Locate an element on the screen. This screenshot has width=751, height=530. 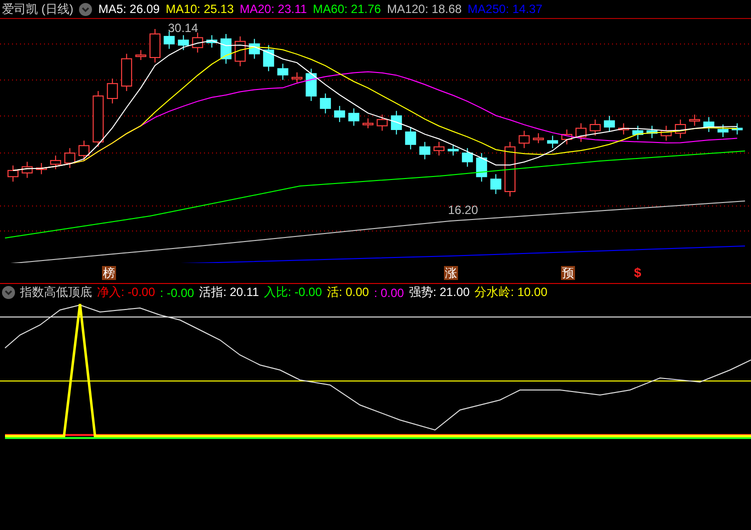
indicator-value: 强势: 21.00 is located at coordinates (439, 292).